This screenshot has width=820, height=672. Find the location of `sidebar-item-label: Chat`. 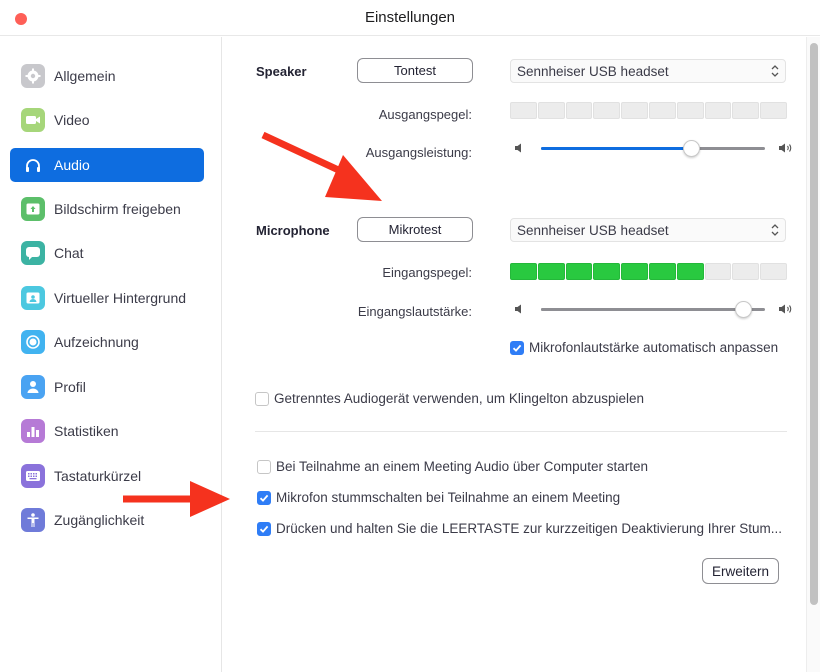

sidebar-item-label: Chat is located at coordinates (69, 253).